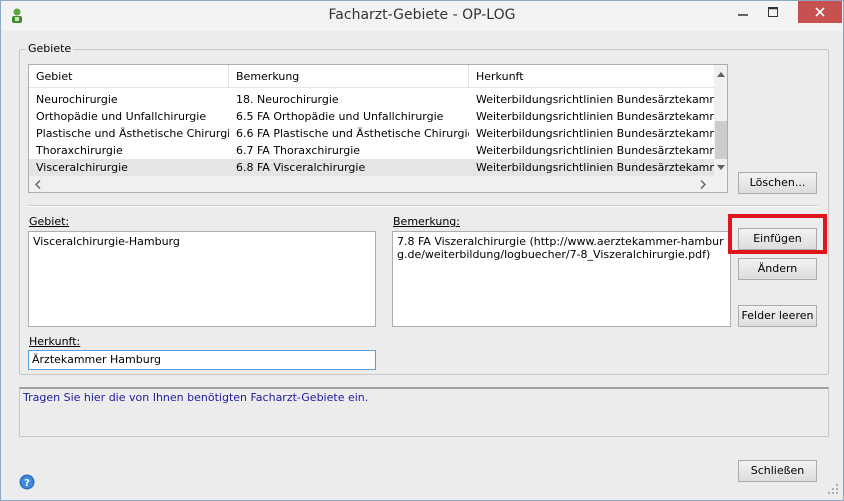 The height and width of the screenshot is (501, 844). I want to click on aendern-button: Ändern, so click(777, 269).